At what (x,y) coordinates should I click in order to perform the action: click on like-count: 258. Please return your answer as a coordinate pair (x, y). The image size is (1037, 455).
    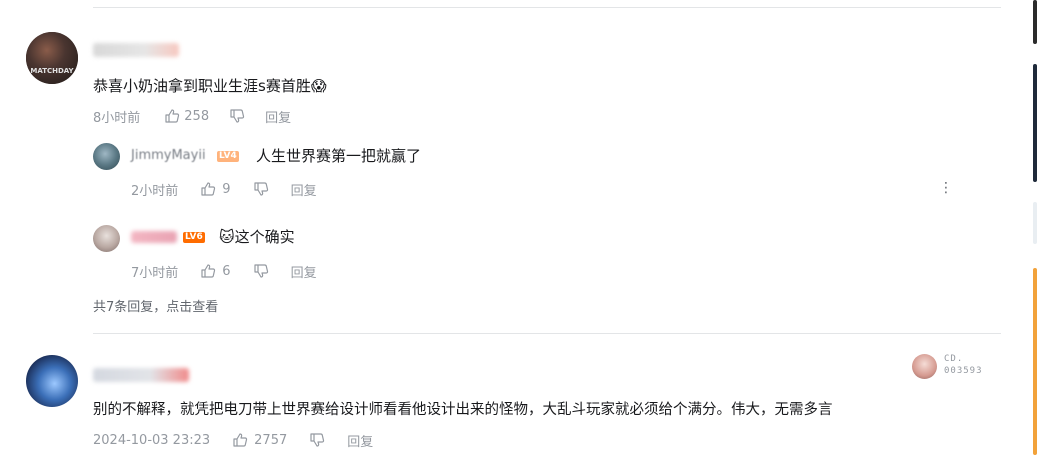
    Looking at the image, I should click on (197, 116).